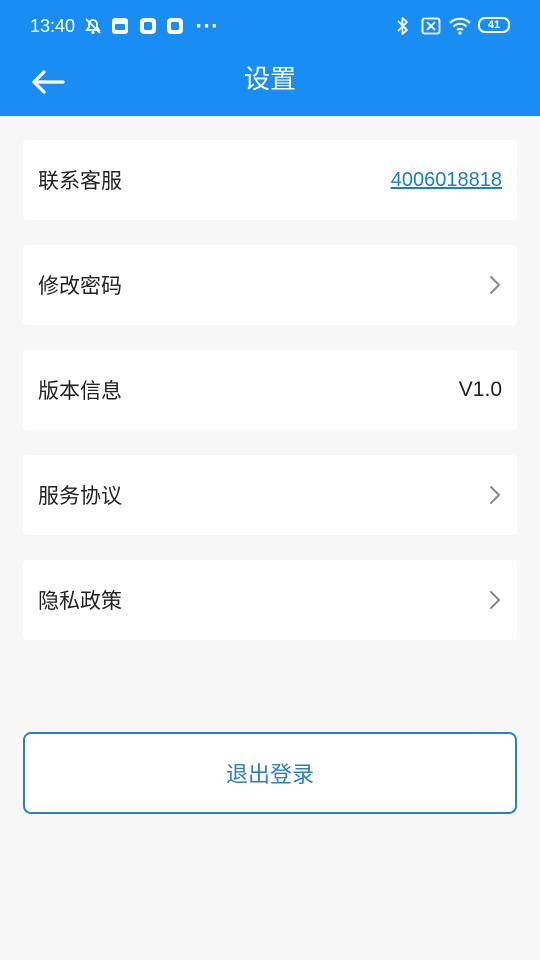 Image resolution: width=540 pixels, height=960 pixels. What do you see at coordinates (431, 26) in the screenshot?
I see `sim-off-icon` at bounding box center [431, 26].